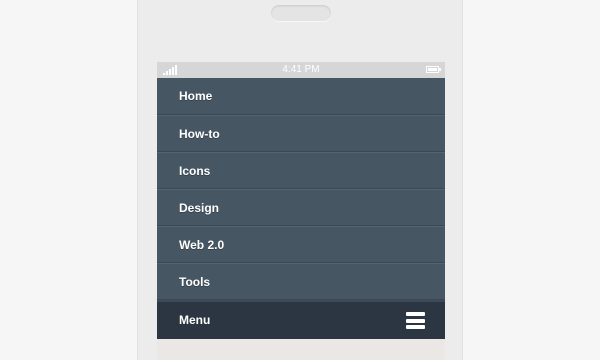 Image resolution: width=600 pixels, height=360 pixels. Describe the element at coordinates (301, 207) in the screenshot. I see `nav-item-design: Design` at that location.